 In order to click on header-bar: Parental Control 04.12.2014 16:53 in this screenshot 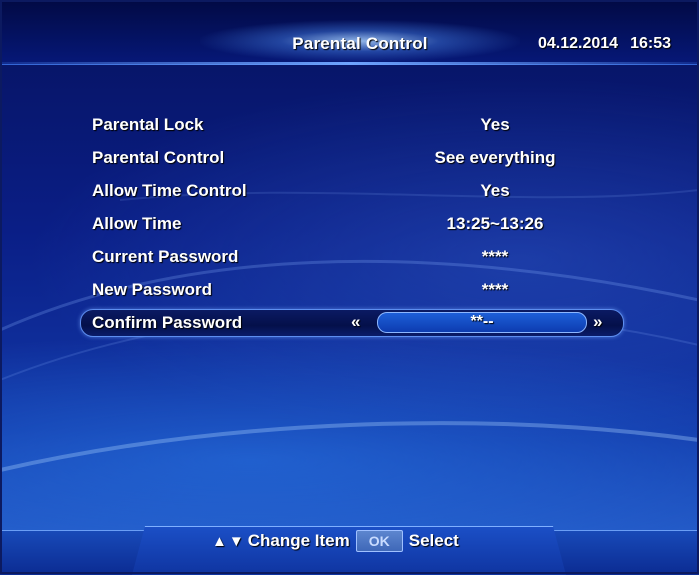, I will do `click(349, 32)`.